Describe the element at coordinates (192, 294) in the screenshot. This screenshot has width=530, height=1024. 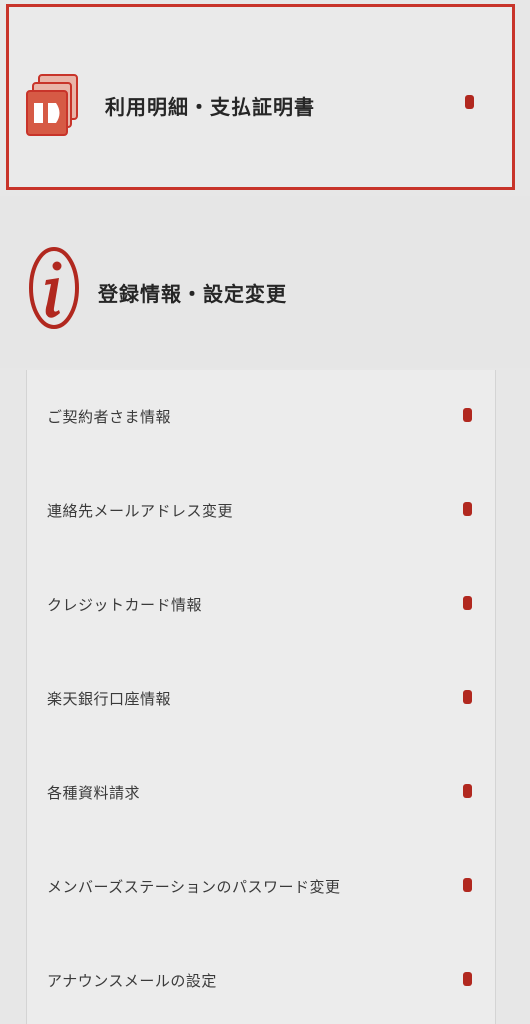
I see `registration-section-label: 登録情報・設定変更` at that location.